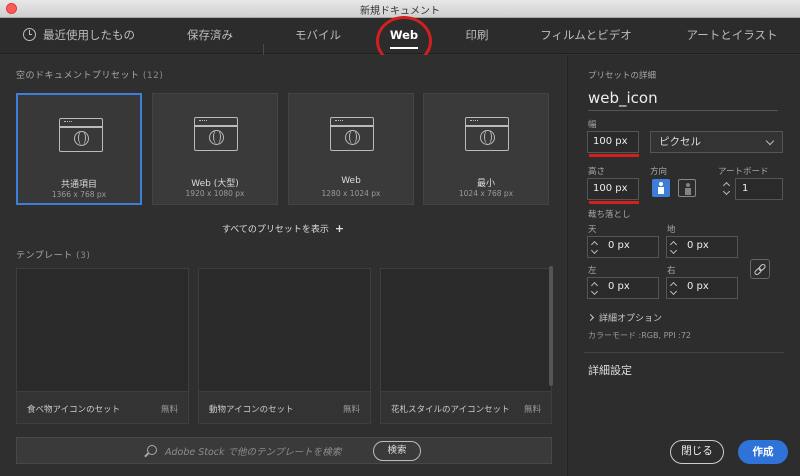 The width and height of the screenshot is (800, 476). Describe the element at coordinates (397, 451) in the screenshot. I see `stock-search-button: 検索` at that location.